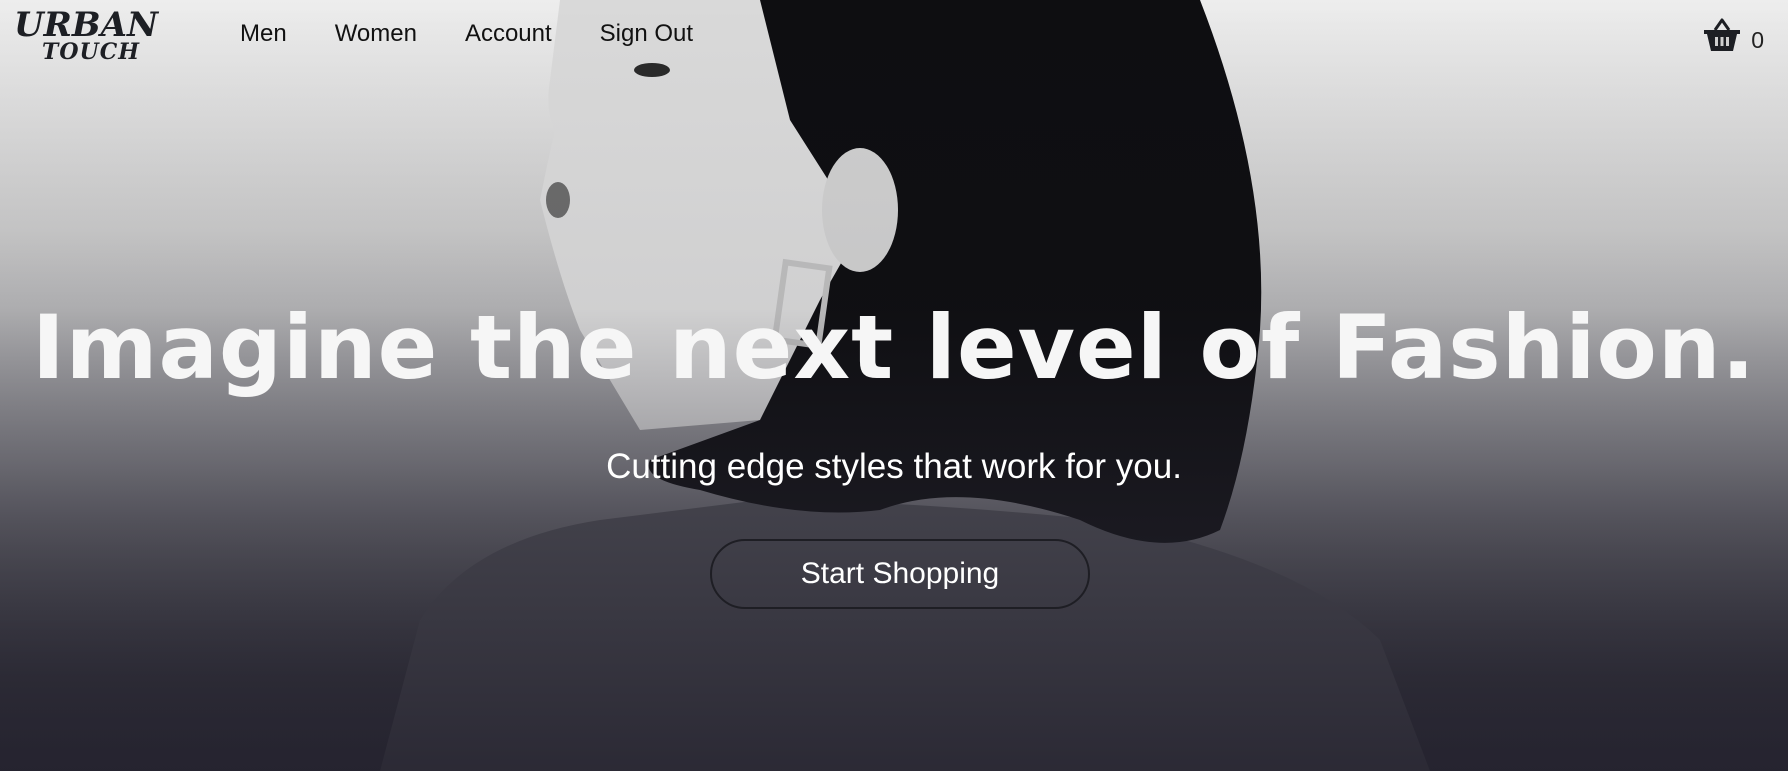 The height and width of the screenshot is (771, 1788). I want to click on brand-logo-line1: URBAN, so click(86, 25).